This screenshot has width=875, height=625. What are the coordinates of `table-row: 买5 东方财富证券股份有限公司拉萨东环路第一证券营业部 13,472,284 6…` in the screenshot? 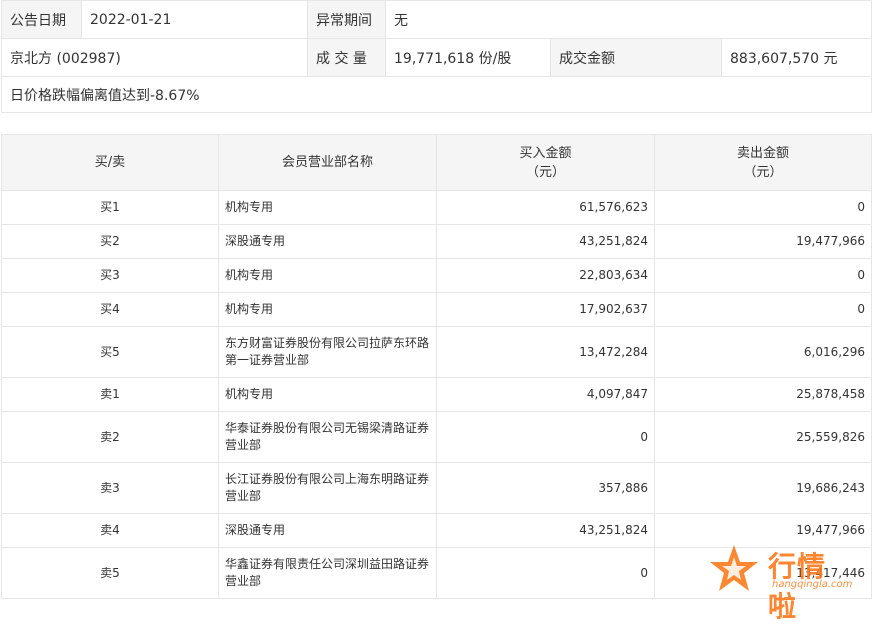 It's located at (436, 352).